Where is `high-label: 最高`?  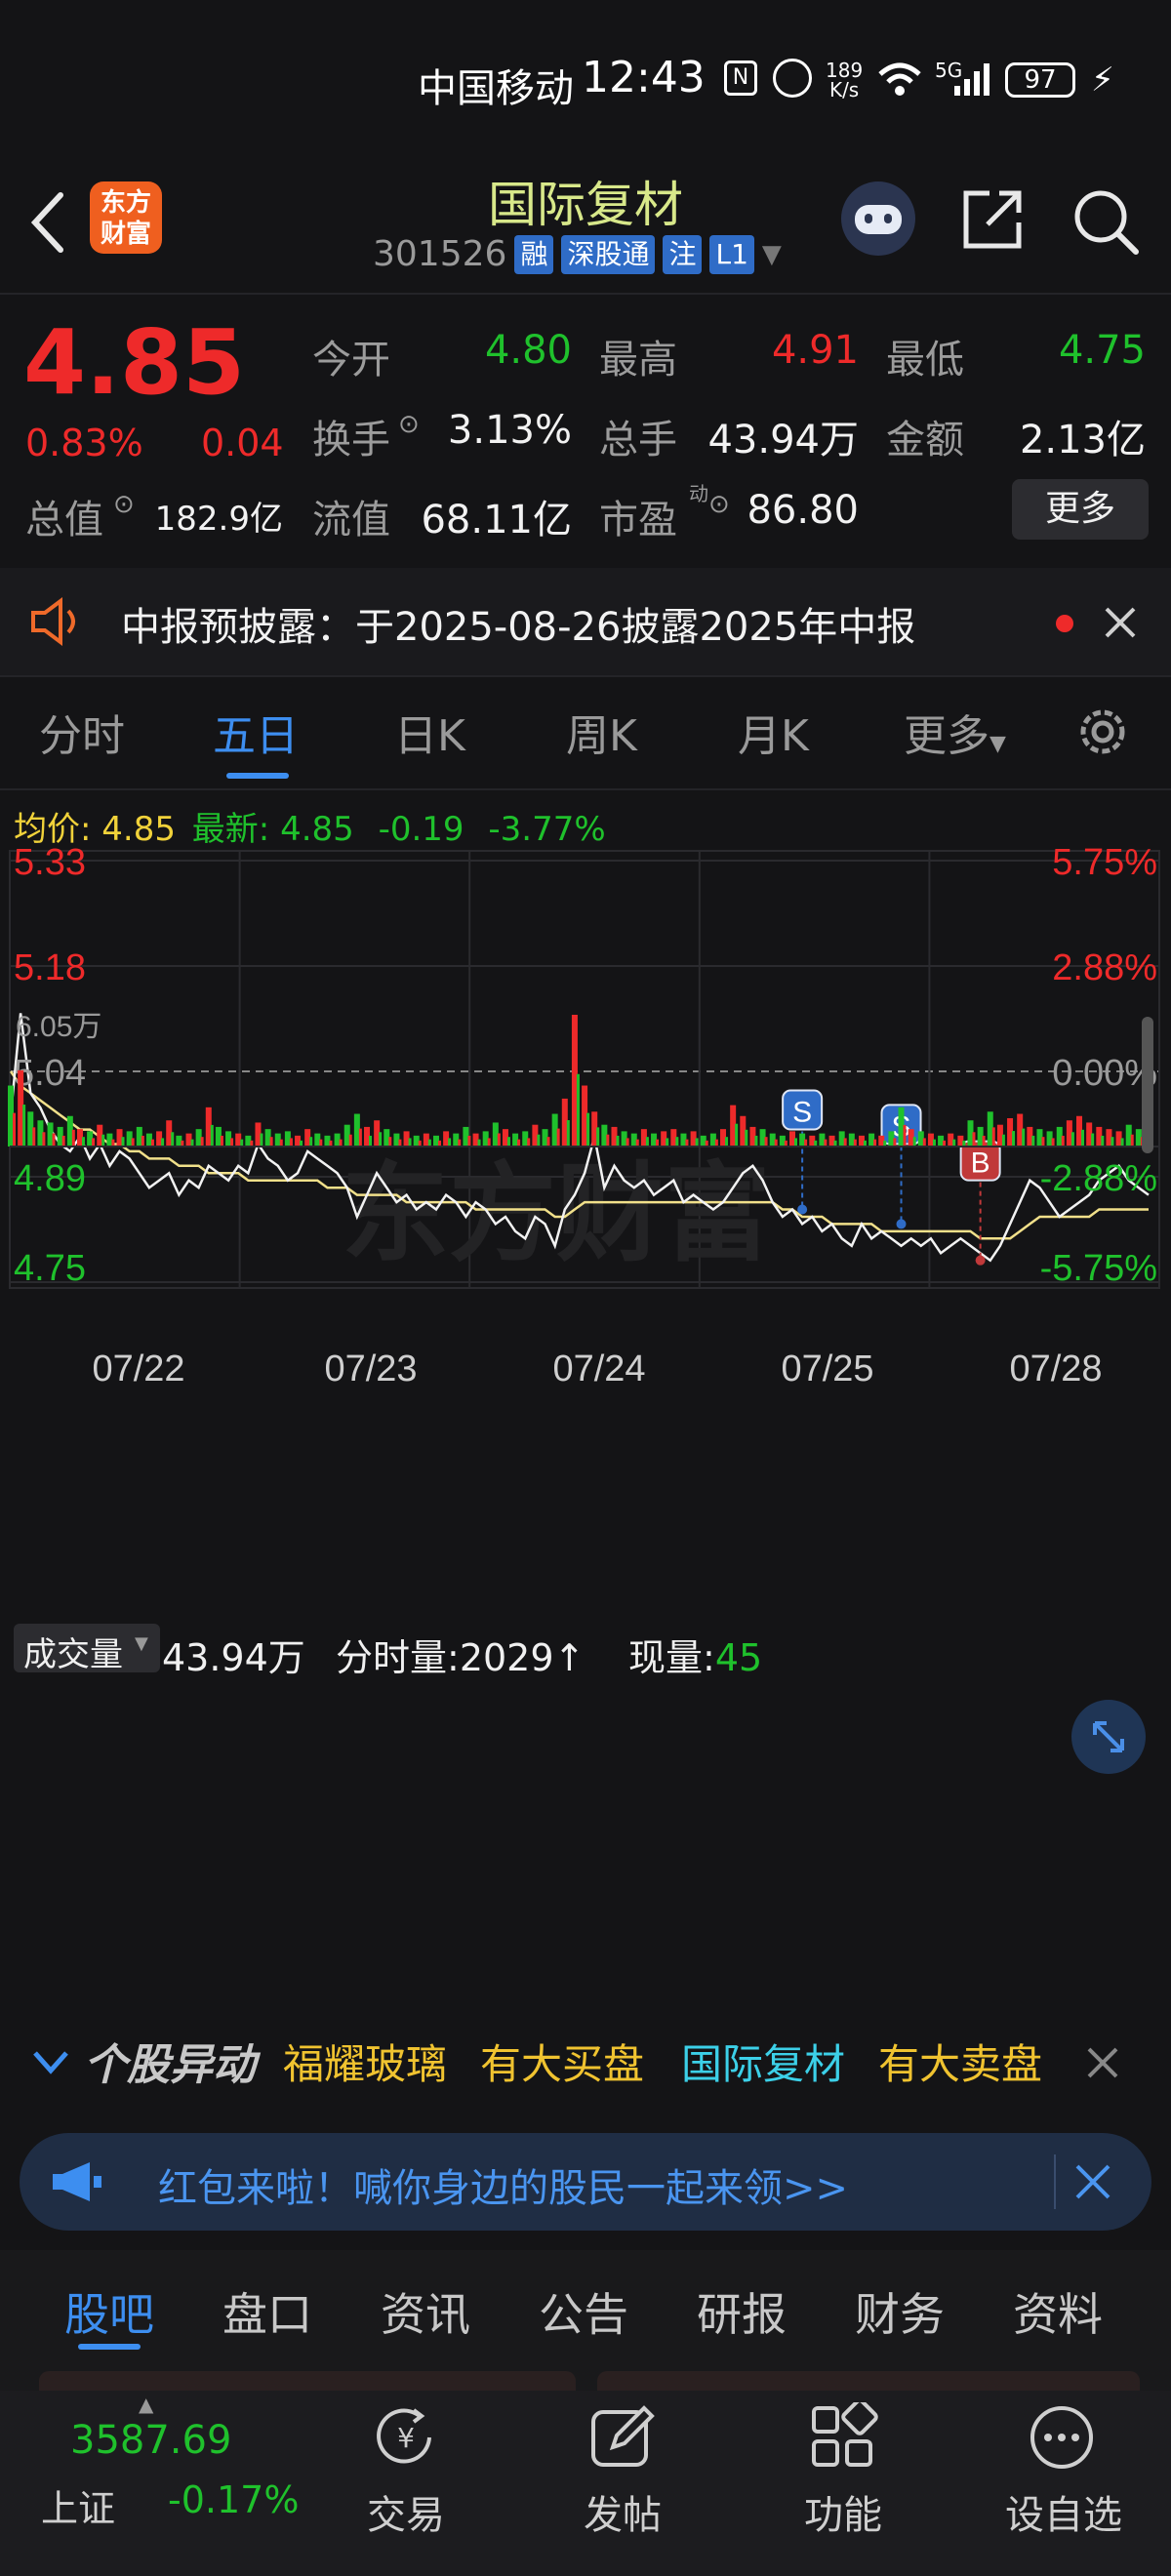 high-label: 最高 is located at coordinates (638, 360).